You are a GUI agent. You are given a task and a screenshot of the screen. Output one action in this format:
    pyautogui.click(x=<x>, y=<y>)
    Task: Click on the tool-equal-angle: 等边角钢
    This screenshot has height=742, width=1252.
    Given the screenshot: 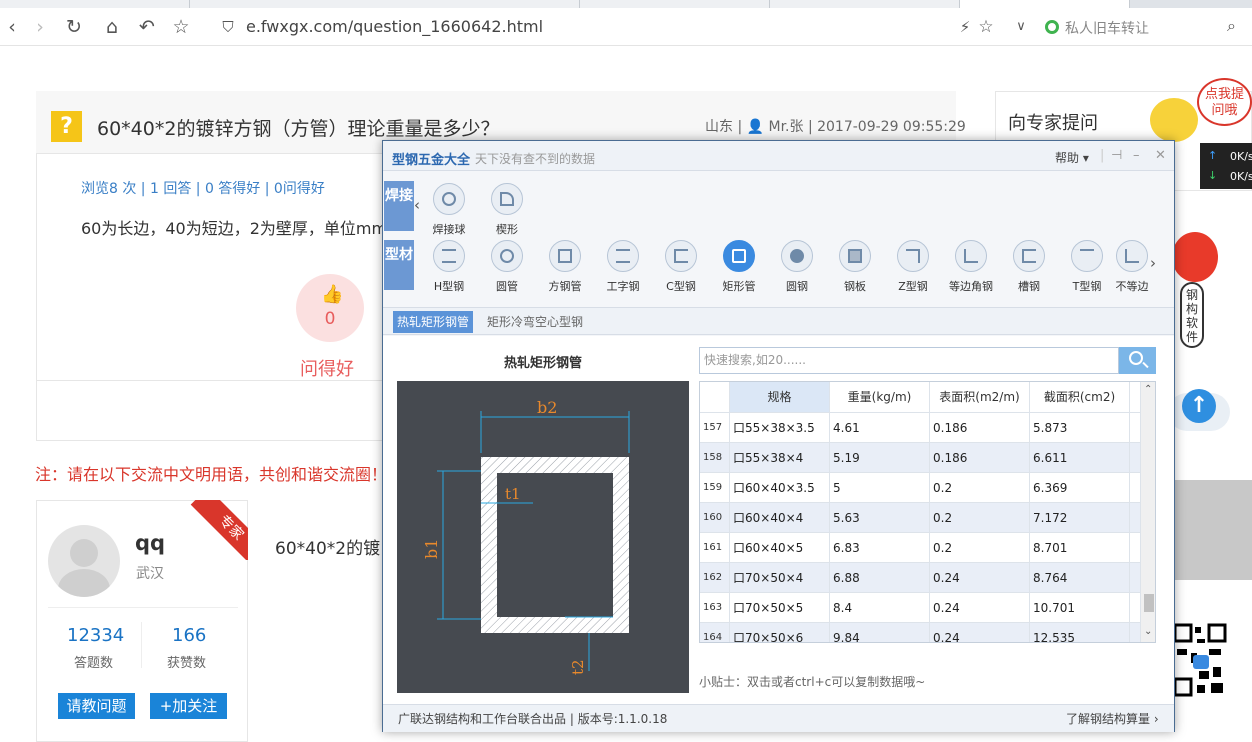 What is the action you would take?
    pyautogui.click(x=971, y=267)
    